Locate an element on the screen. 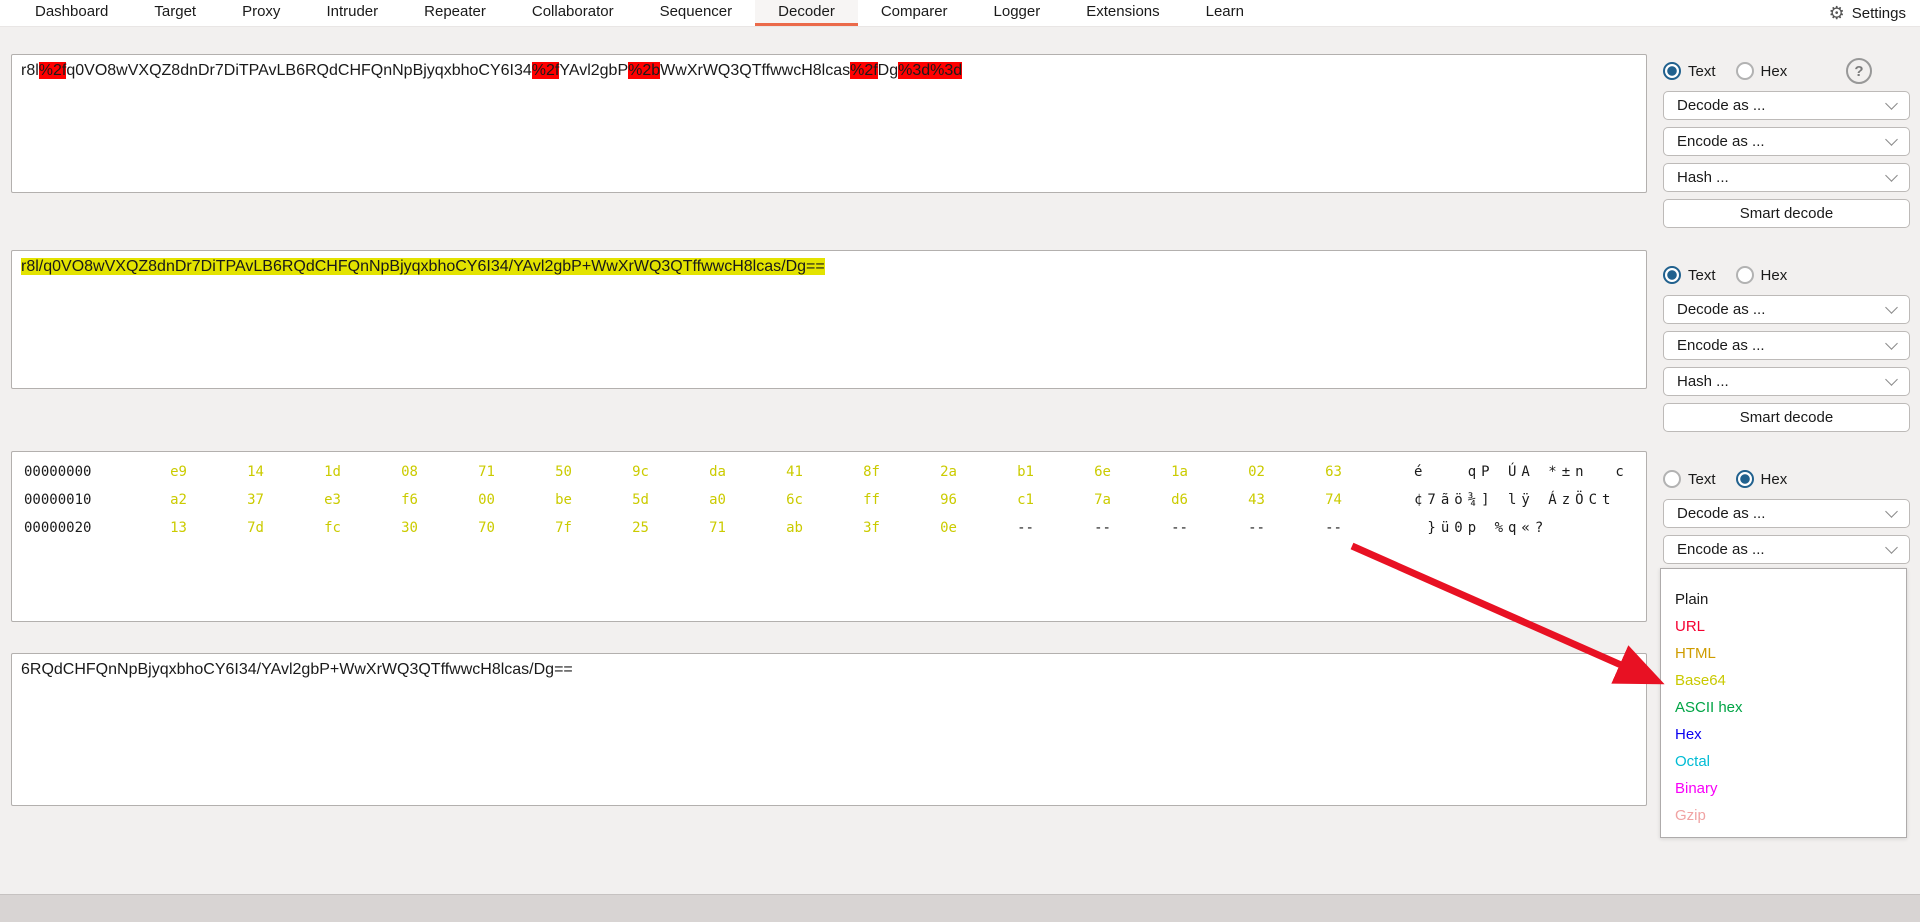 This screenshot has width=1920, height=922. tab-target: Target is located at coordinates (175, 13).